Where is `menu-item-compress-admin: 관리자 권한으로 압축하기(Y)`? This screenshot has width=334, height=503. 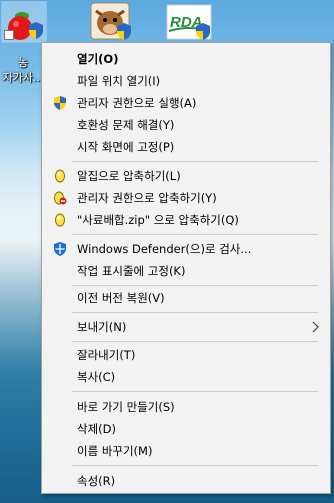 menu-item-compress-admin: 관리자 권한으로 압축하기(Y) is located at coordinates (186, 198).